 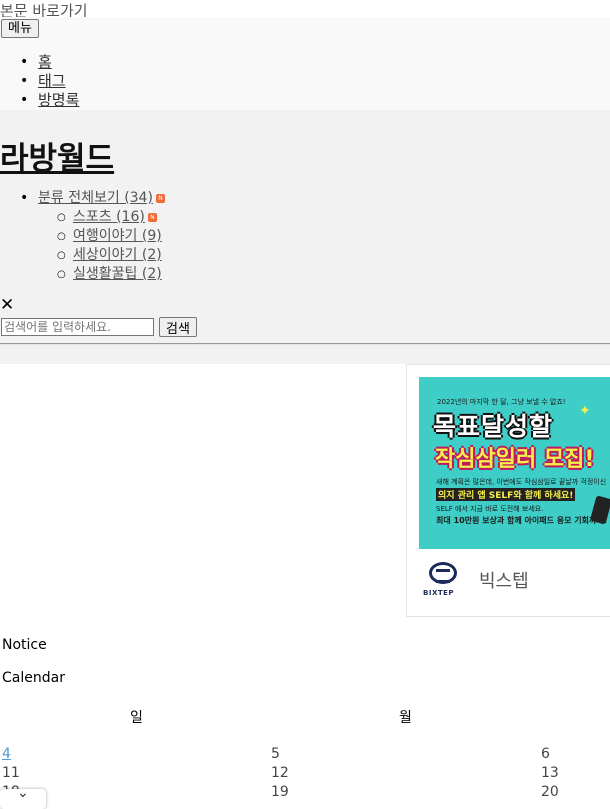 What do you see at coordinates (58, 100) in the screenshot?
I see `nav-link-guestbook: 방명록` at bounding box center [58, 100].